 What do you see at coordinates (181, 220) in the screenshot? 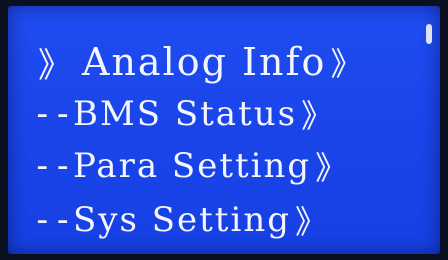
I see `menu-item-label: Sys Setting` at bounding box center [181, 220].